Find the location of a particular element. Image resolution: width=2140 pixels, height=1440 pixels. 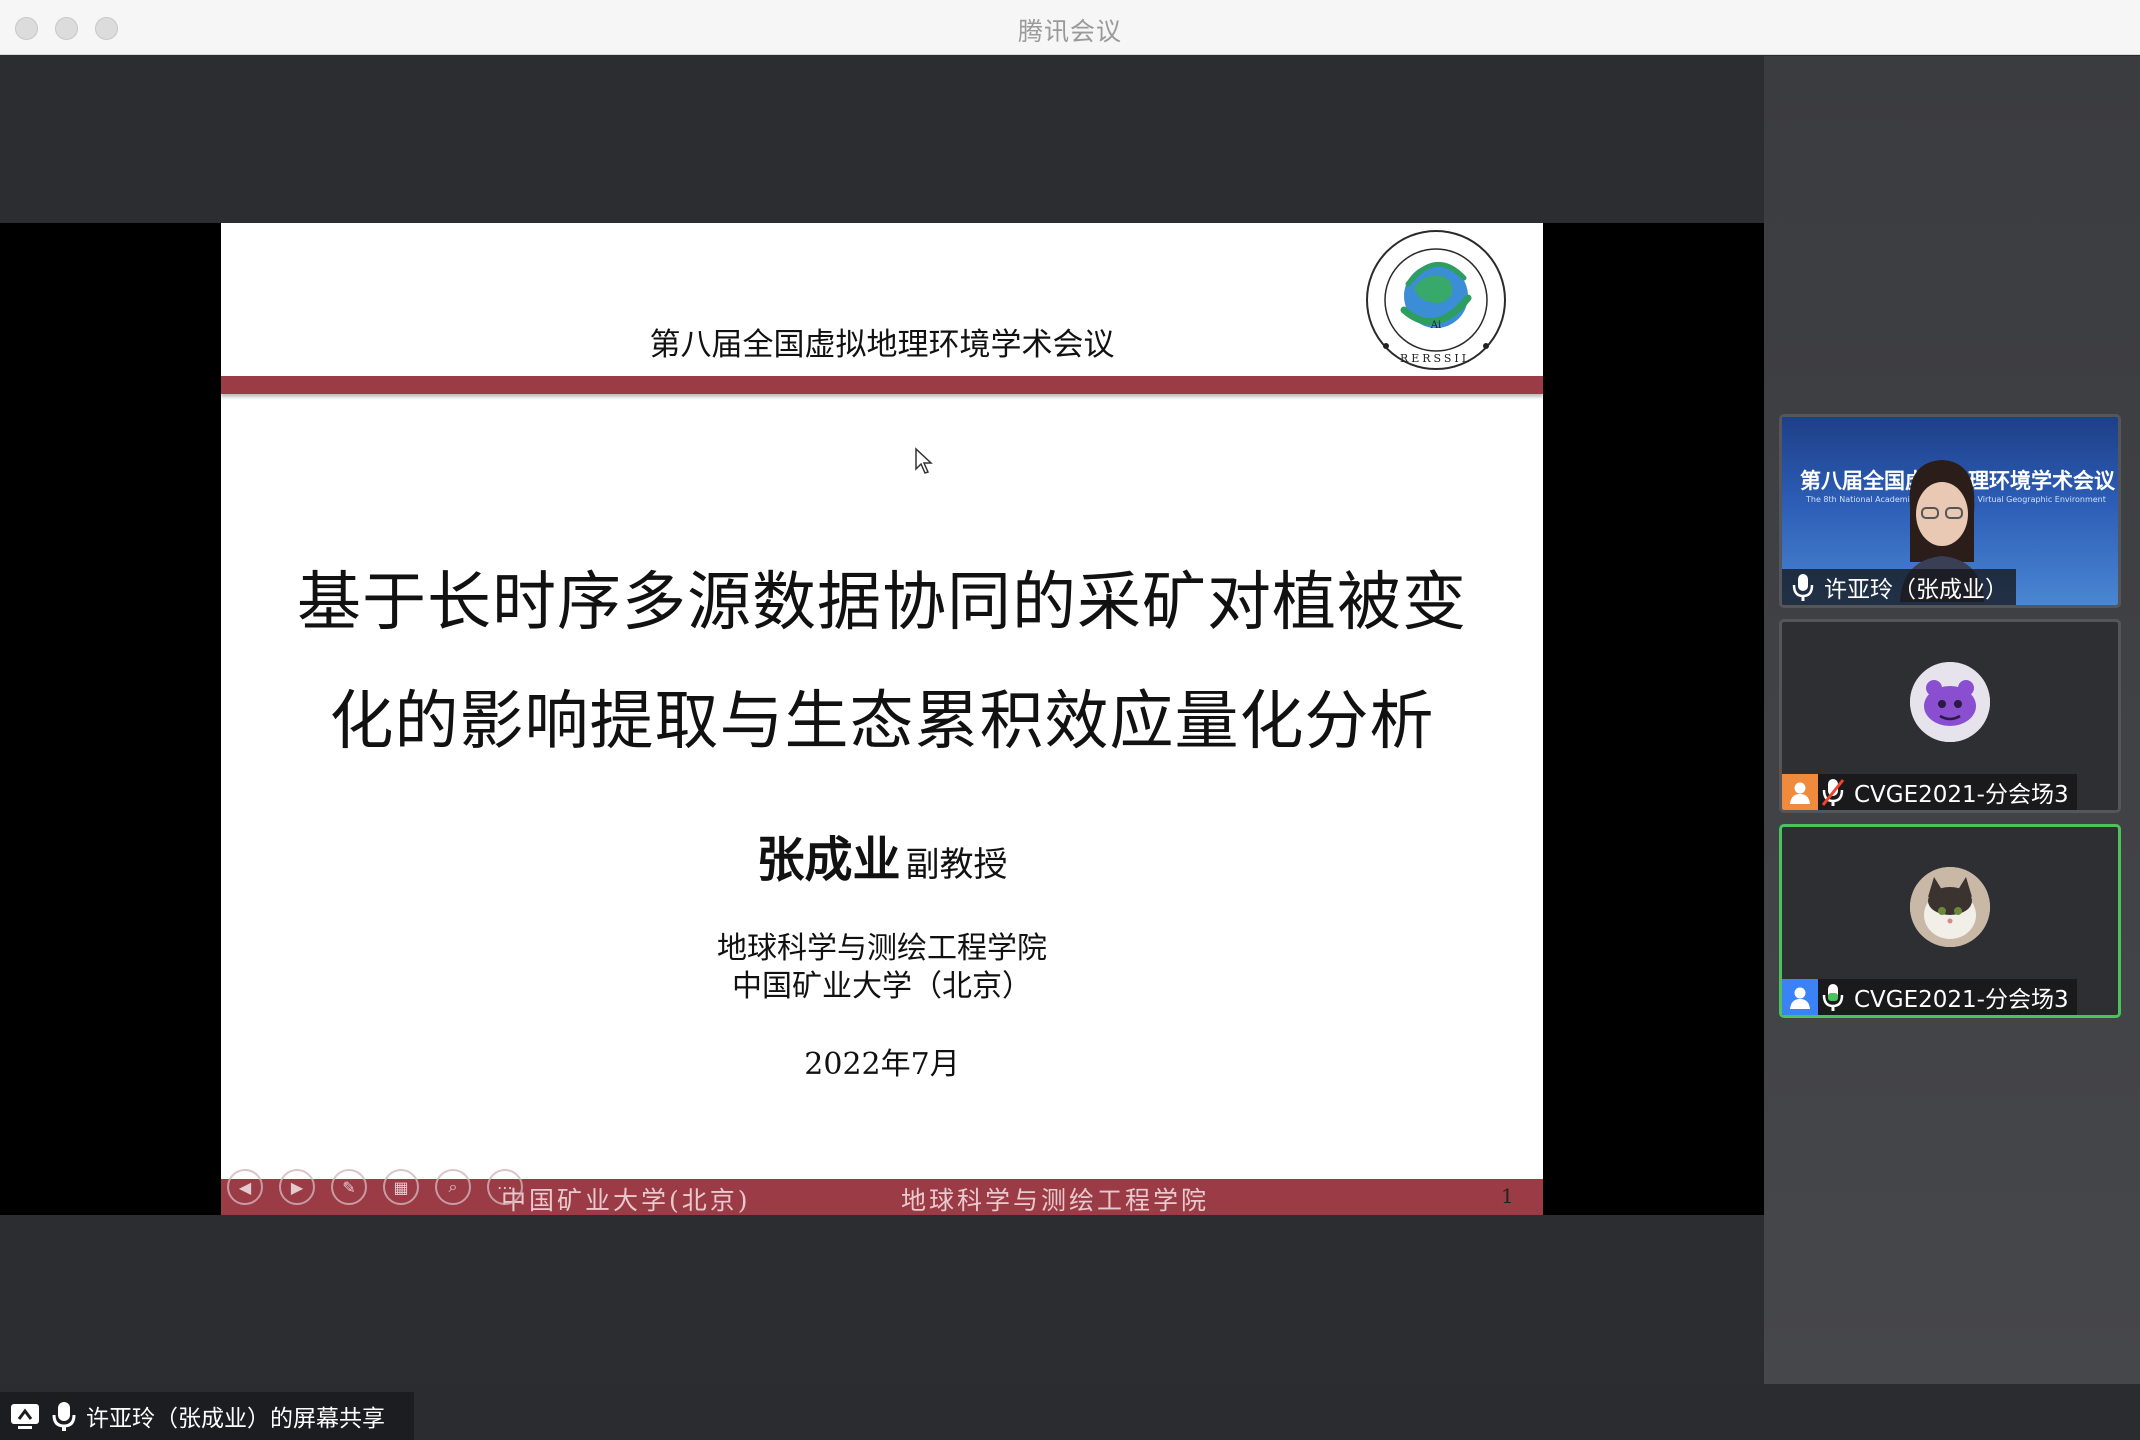

lab-logo-icon: Ai RERSSIL is located at coordinates (1436, 300).